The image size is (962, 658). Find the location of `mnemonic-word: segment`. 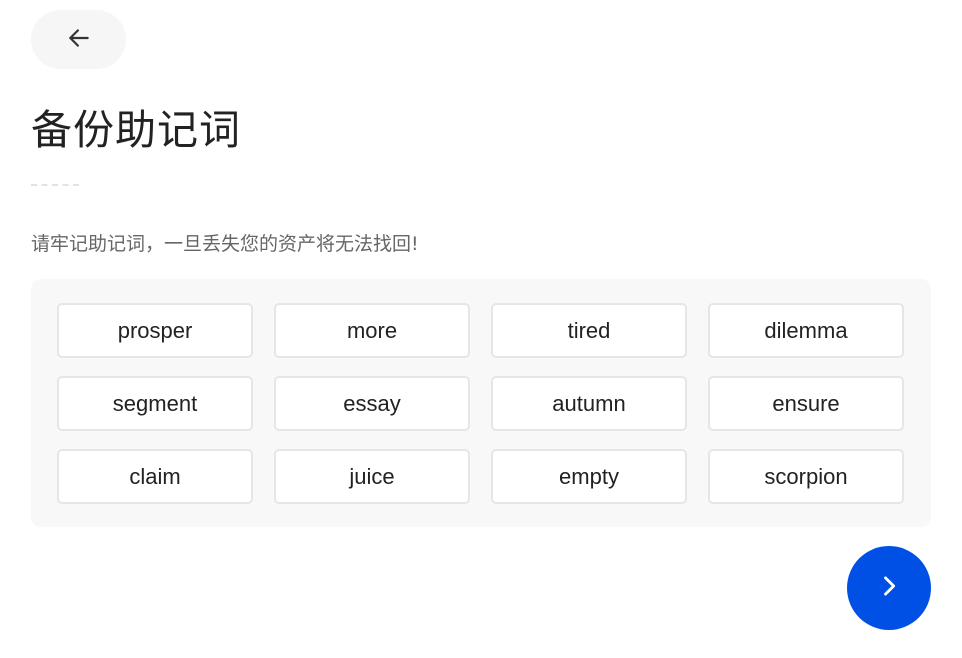

mnemonic-word: segment is located at coordinates (155, 403).